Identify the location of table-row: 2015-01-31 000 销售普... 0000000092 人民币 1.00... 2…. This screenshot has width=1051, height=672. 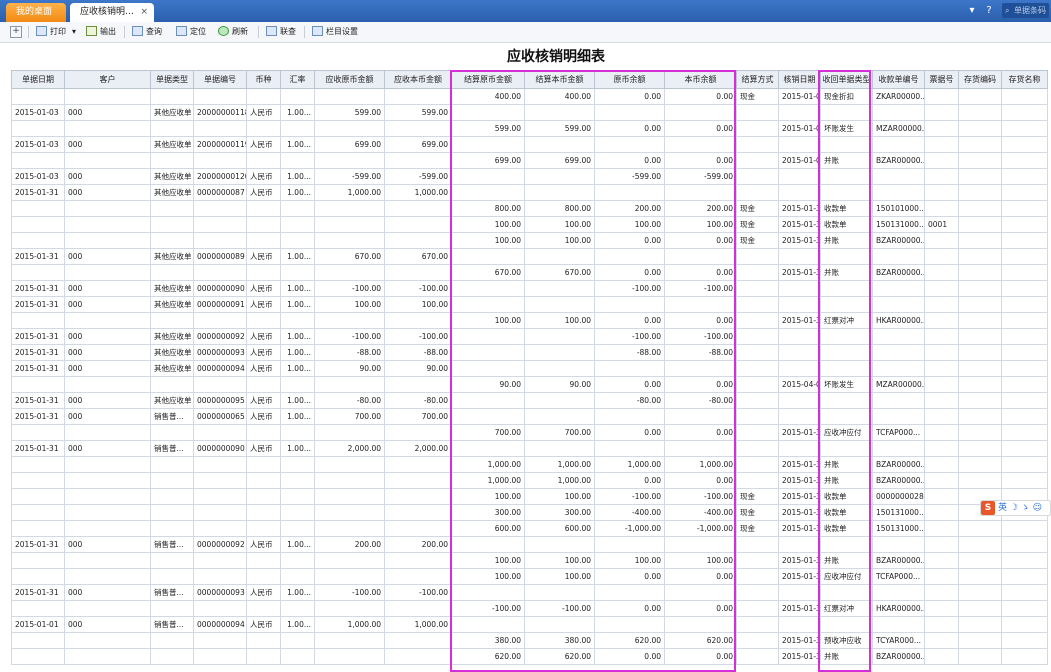
(529, 544).